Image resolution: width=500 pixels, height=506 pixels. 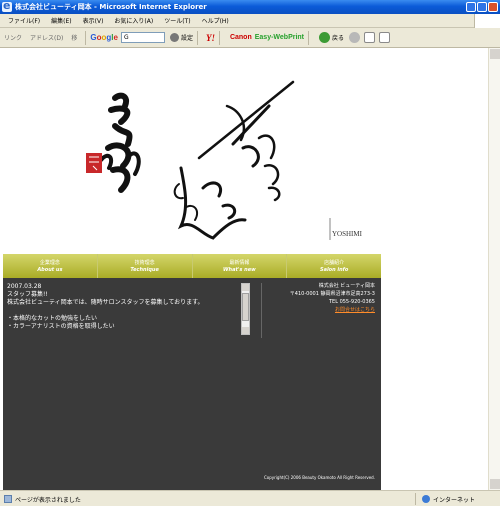 What do you see at coordinates (370, 37) in the screenshot?
I see `stop-icon` at bounding box center [370, 37].